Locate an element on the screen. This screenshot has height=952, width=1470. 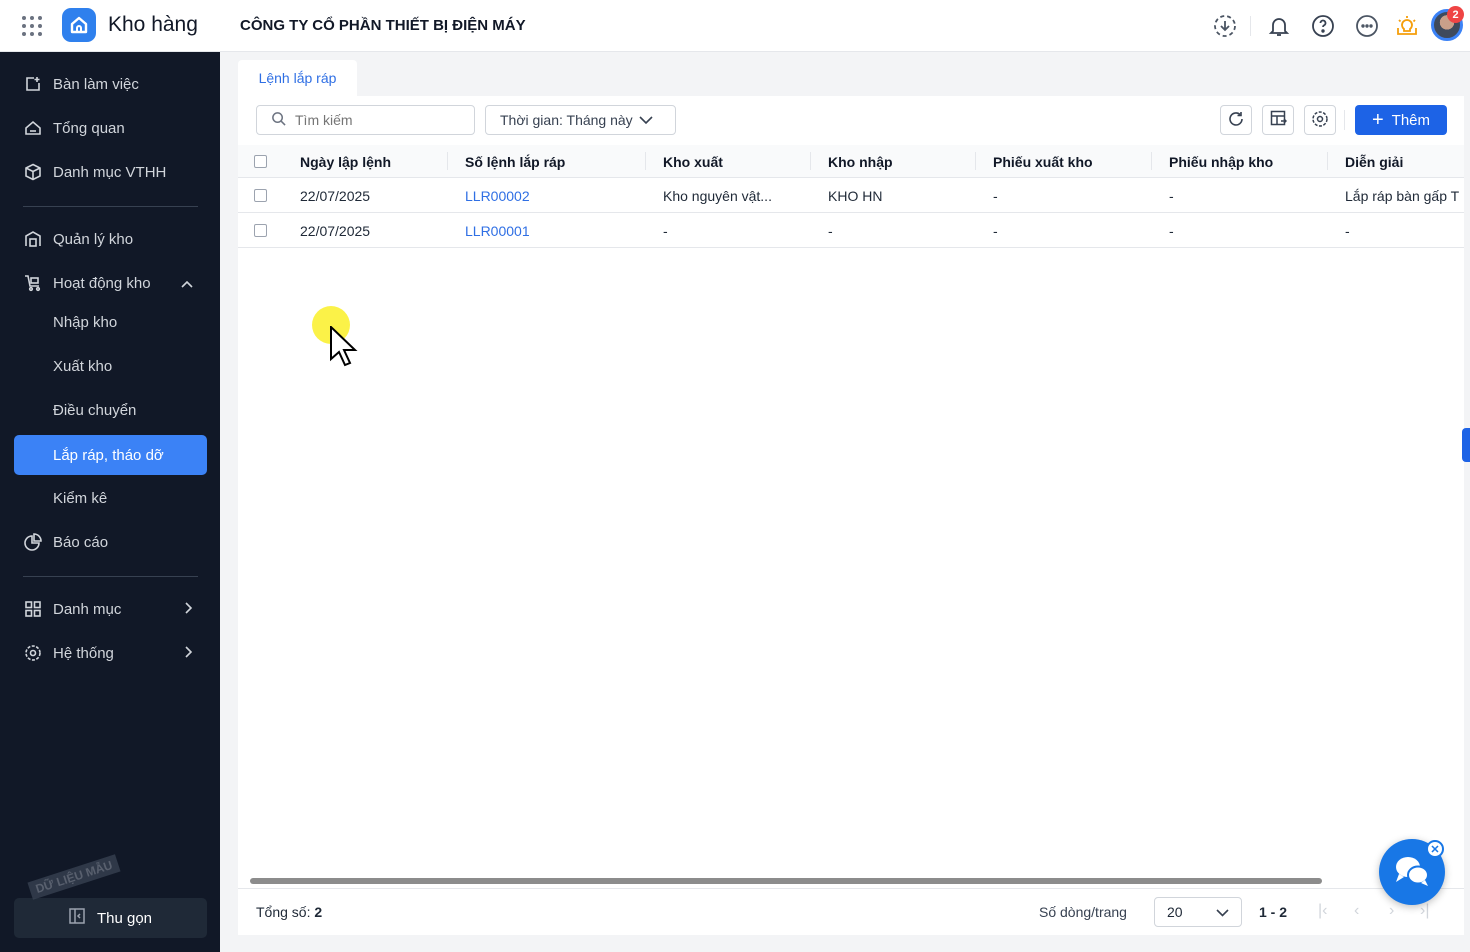
help-icon is located at coordinates (1323, 26).